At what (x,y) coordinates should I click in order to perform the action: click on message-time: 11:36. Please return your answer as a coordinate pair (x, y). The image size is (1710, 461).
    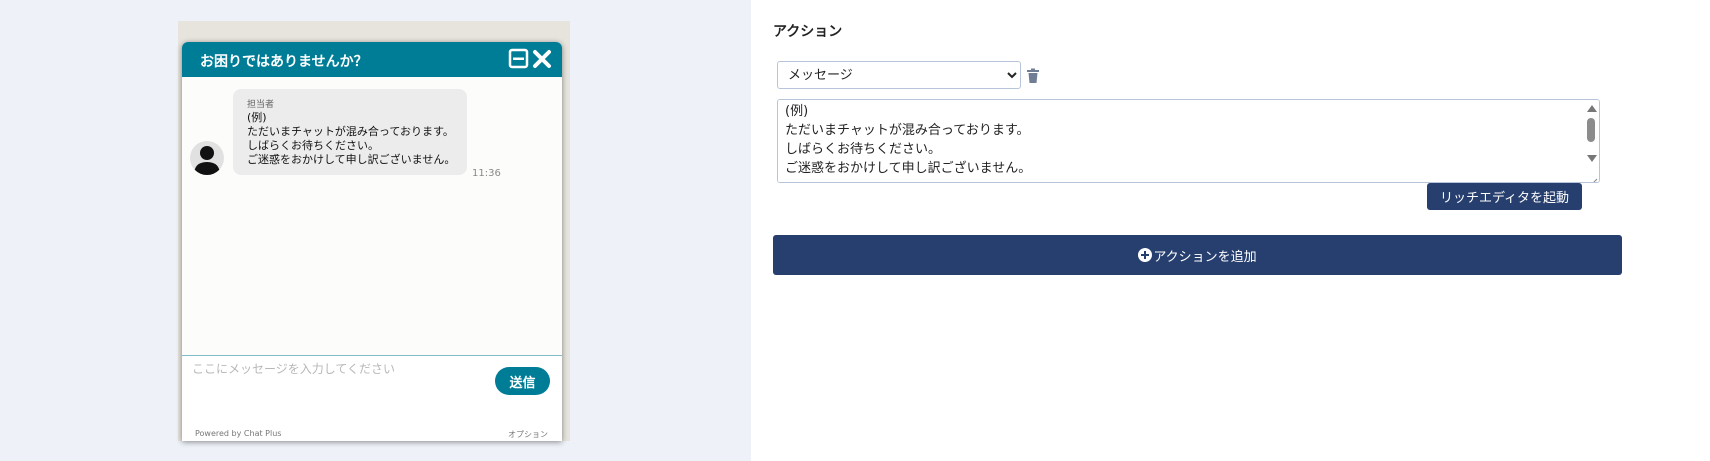
    Looking at the image, I should click on (486, 173).